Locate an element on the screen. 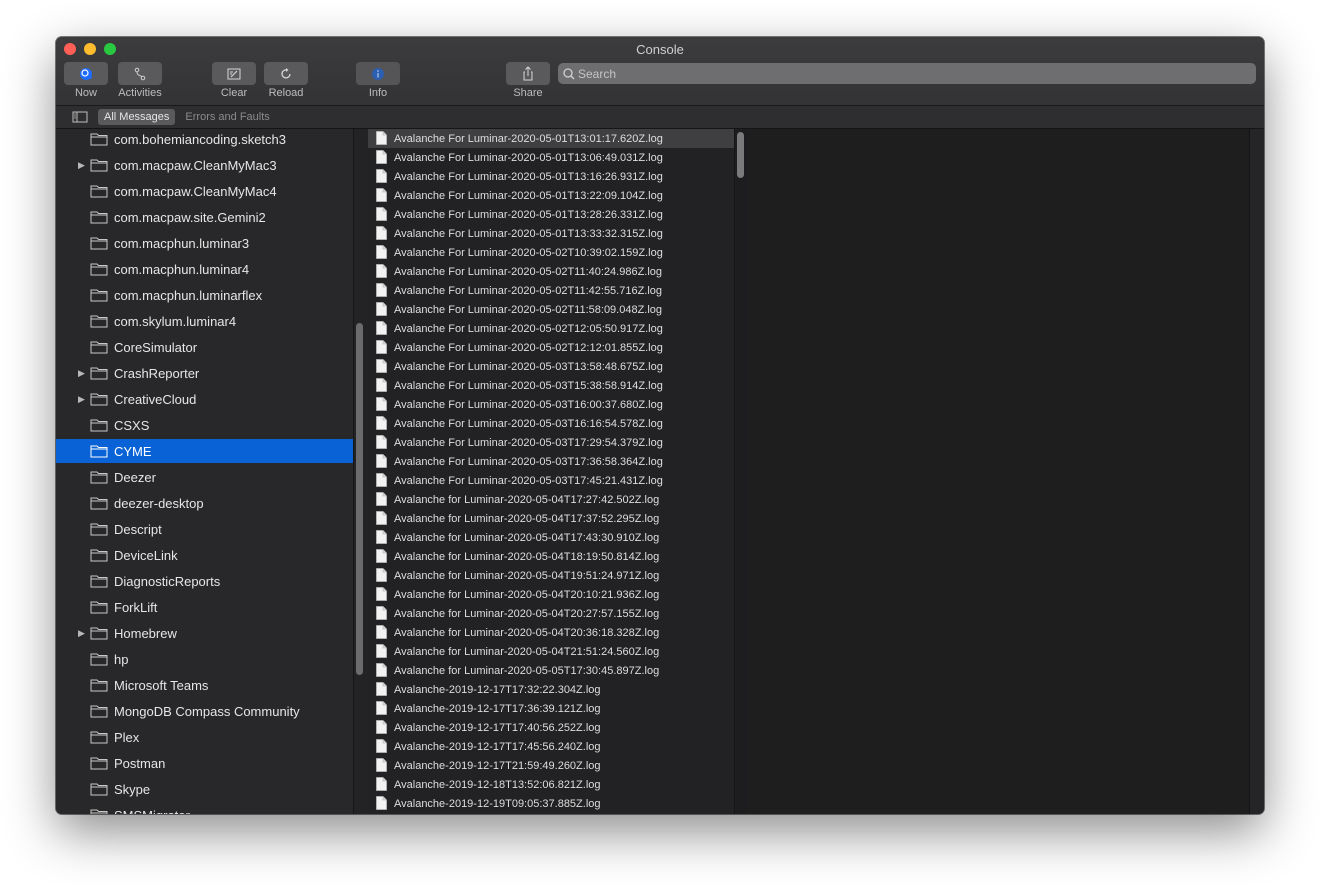 The height and width of the screenshot is (889, 1320). sidebar-item: com.macpaw.site.Gemini2 is located at coordinates (204, 217).